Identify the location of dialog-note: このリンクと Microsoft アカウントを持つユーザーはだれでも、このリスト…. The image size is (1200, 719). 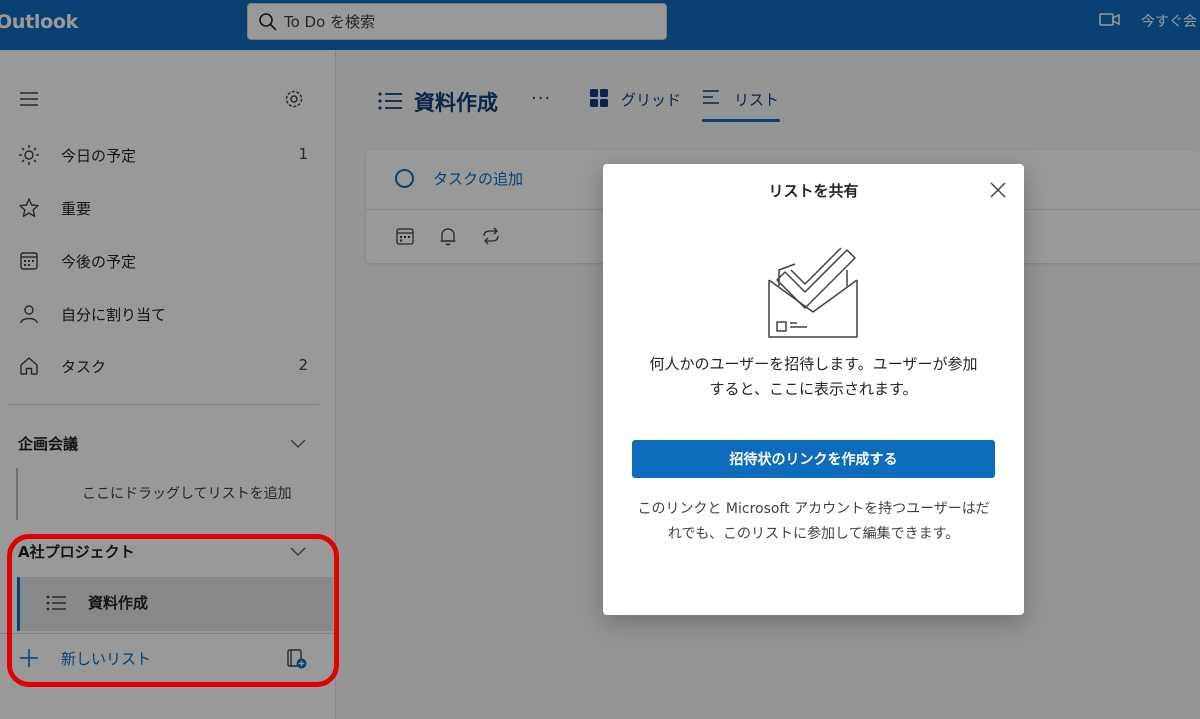
(813, 521).